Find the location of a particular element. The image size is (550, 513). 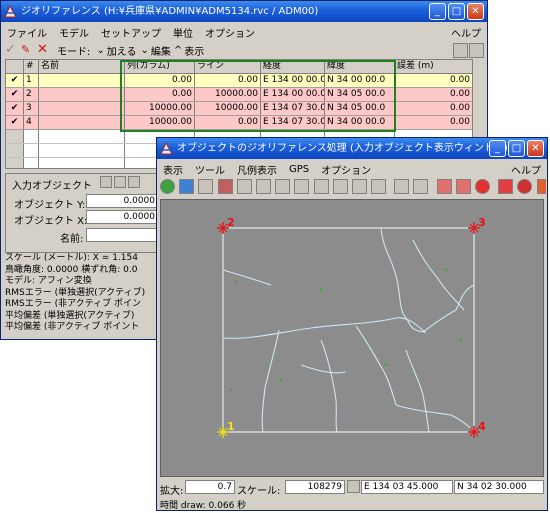

draw-time-status: 時間 draw: 0.066 秒 is located at coordinates (203, 506).